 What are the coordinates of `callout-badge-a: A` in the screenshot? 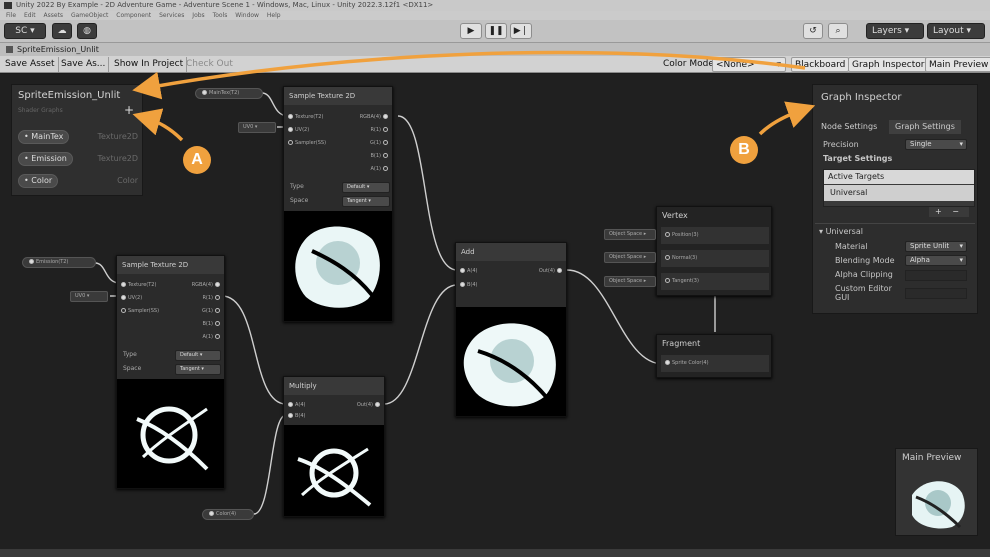 It's located at (197, 160).